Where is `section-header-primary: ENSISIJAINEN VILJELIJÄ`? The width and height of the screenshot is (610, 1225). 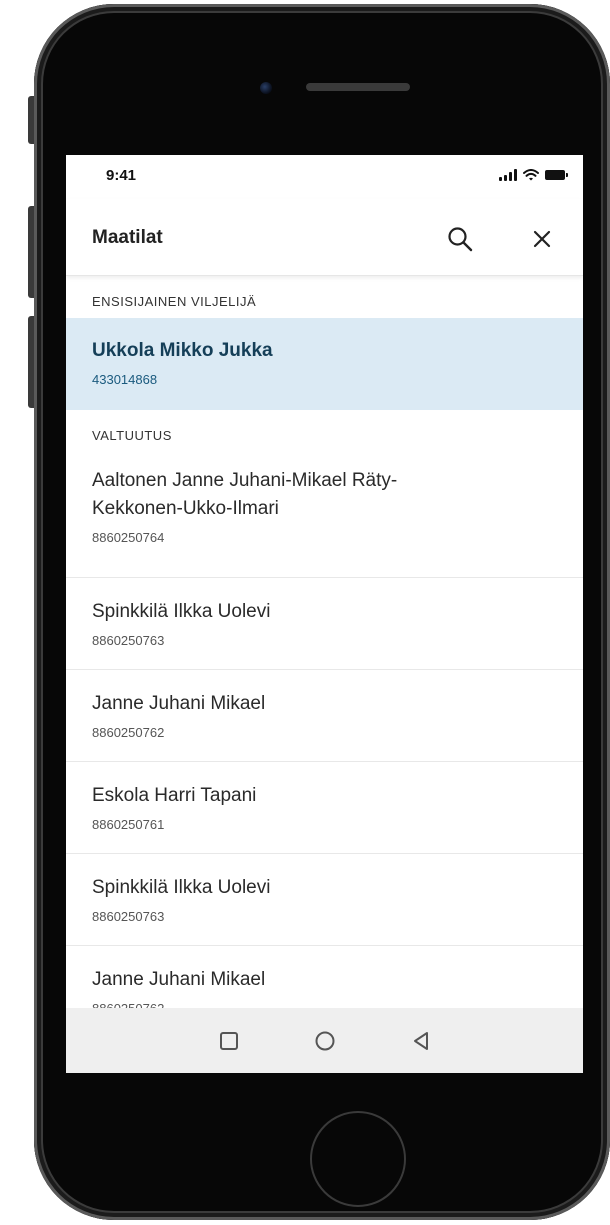
section-header-primary: ENSISIJAINEN VILJELIJÄ is located at coordinates (174, 301).